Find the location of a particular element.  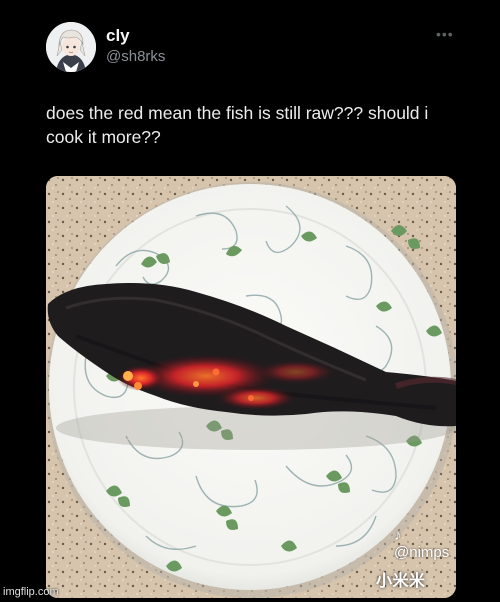

imgflip-credit: imgflip.com is located at coordinates (31, 592).